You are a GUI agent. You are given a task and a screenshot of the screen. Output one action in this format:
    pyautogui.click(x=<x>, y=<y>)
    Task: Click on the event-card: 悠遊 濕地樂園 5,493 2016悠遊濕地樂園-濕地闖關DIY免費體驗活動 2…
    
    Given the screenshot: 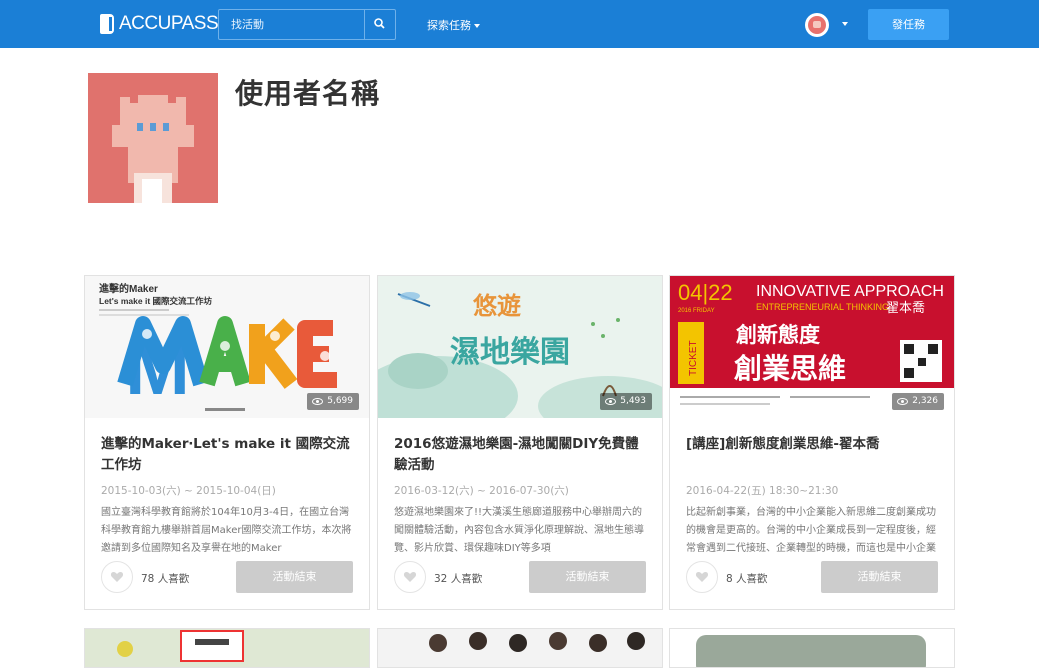 What is the action you would take?
    pyautogui.click(x=520, y=442)
    